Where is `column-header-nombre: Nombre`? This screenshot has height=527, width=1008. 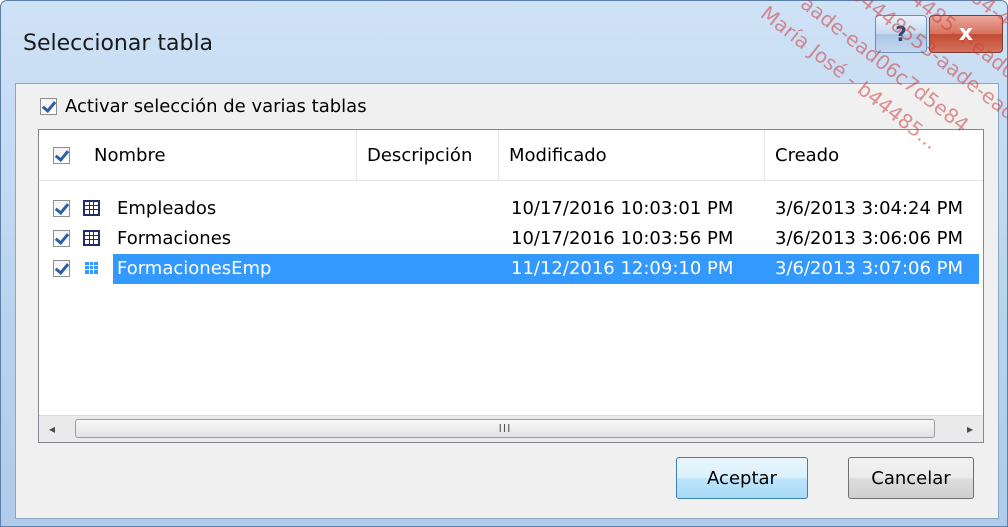
column-header-nombre: Nombre is located at coordinates (198, 155).